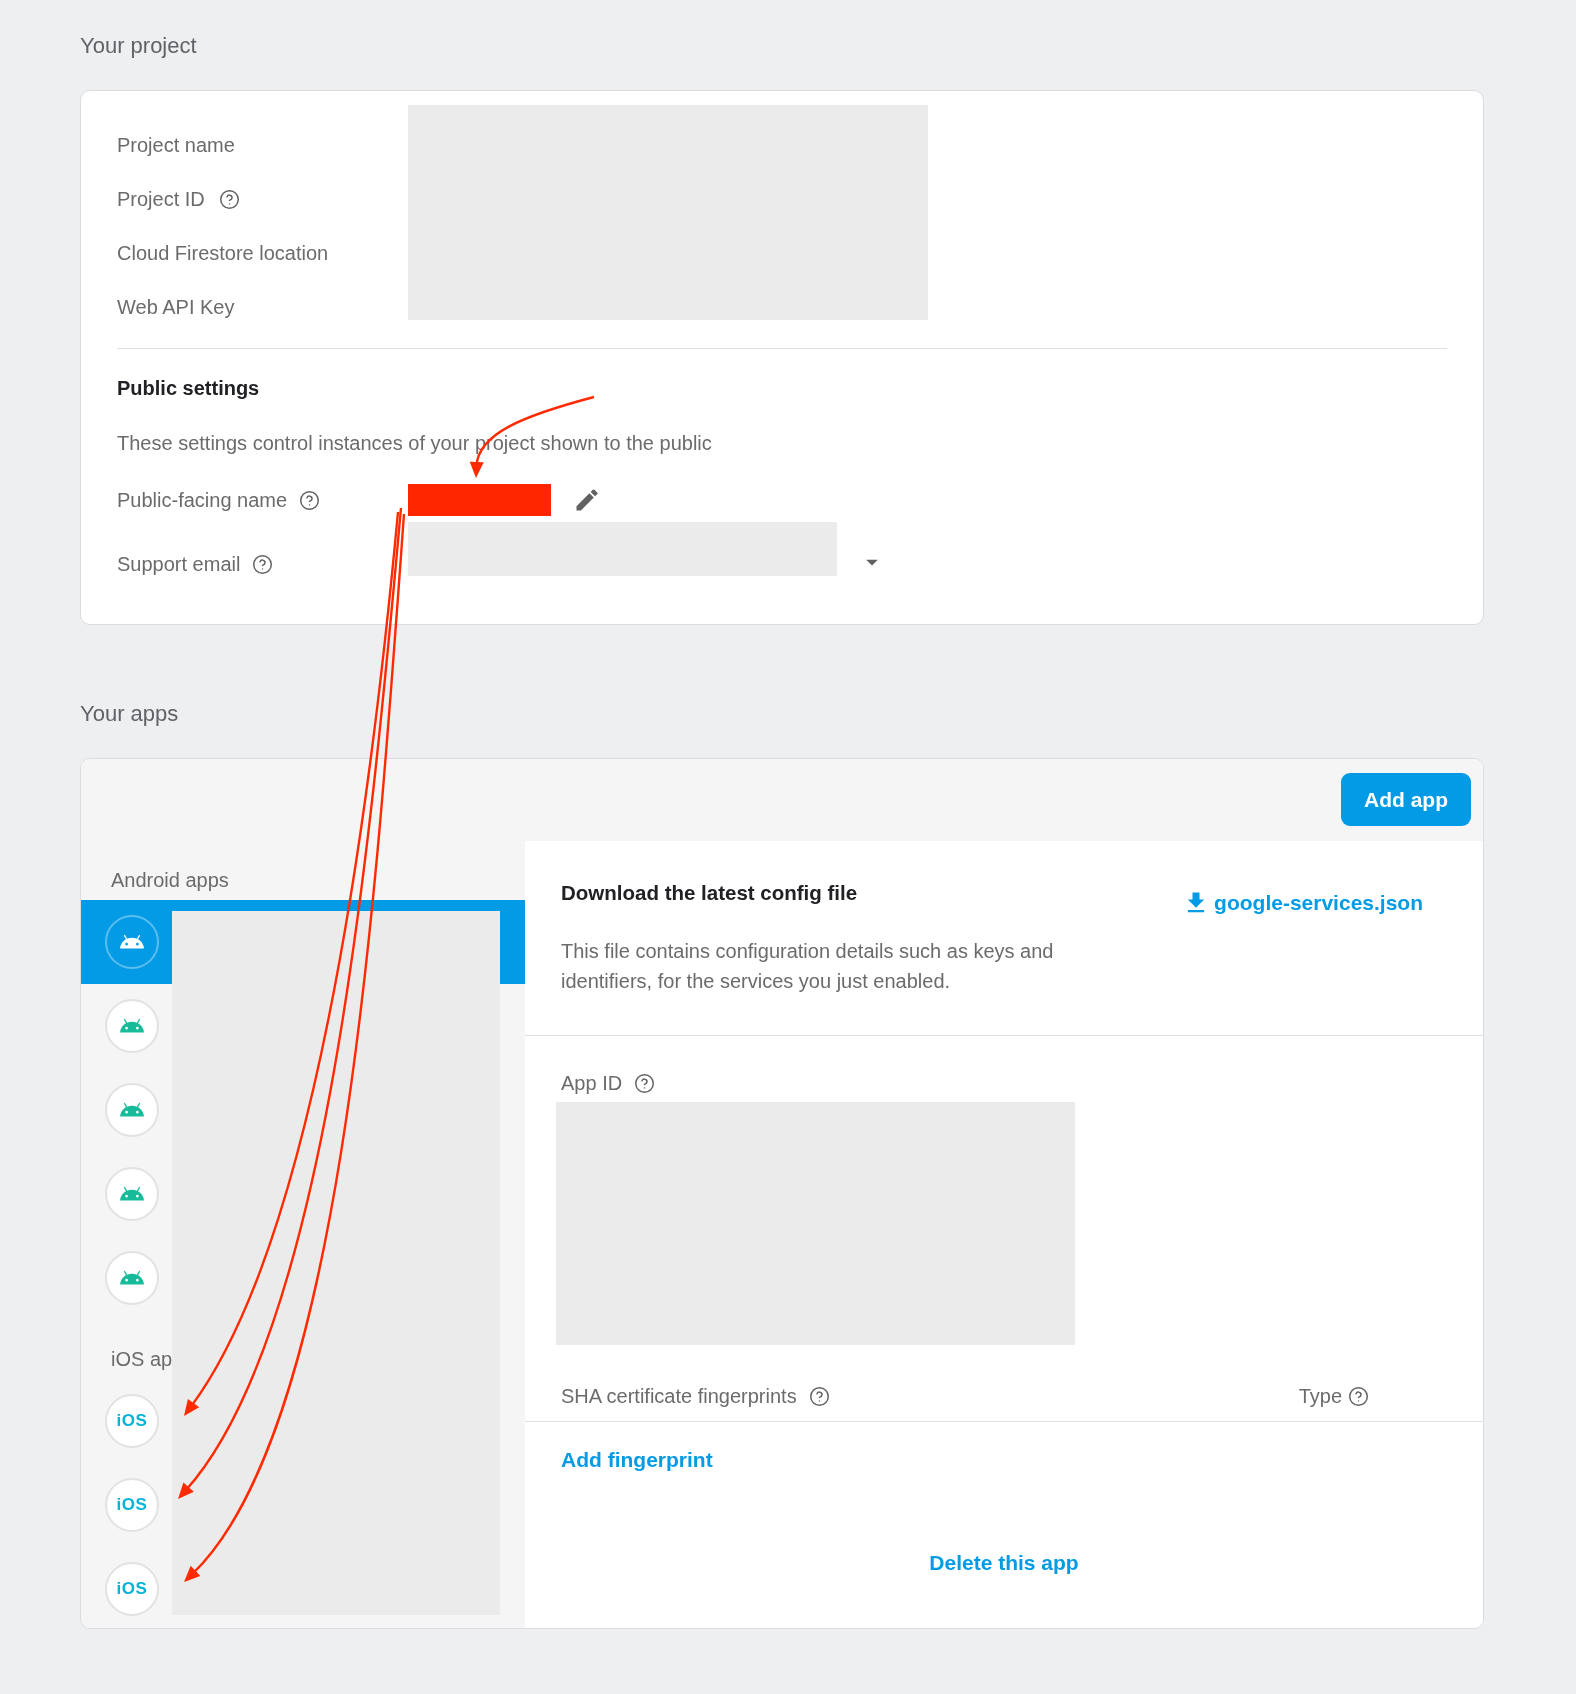 The image size is (1576, 1694). What do you see at coordinates (808, 966) in the screenshot?
I see `config-description: This file contains configuration details such as keys and identifiers, for the services you just enabled.` at bounding box center [808, 966].